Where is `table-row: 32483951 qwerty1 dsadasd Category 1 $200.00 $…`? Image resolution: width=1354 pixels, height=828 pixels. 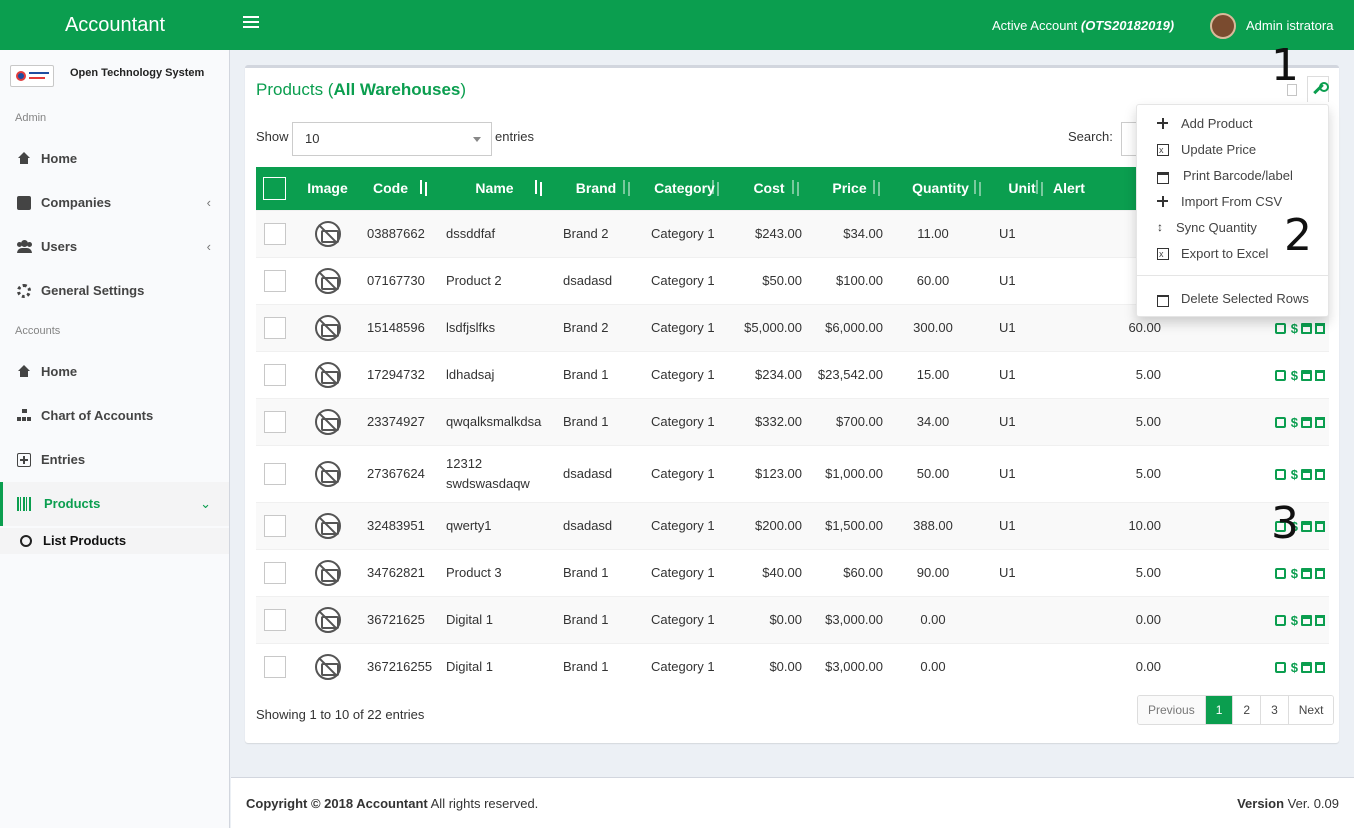
table-row: 32483951 qwerty1 dsadasd Category 1 $200.00 $… is located at coordinates (792, 525).